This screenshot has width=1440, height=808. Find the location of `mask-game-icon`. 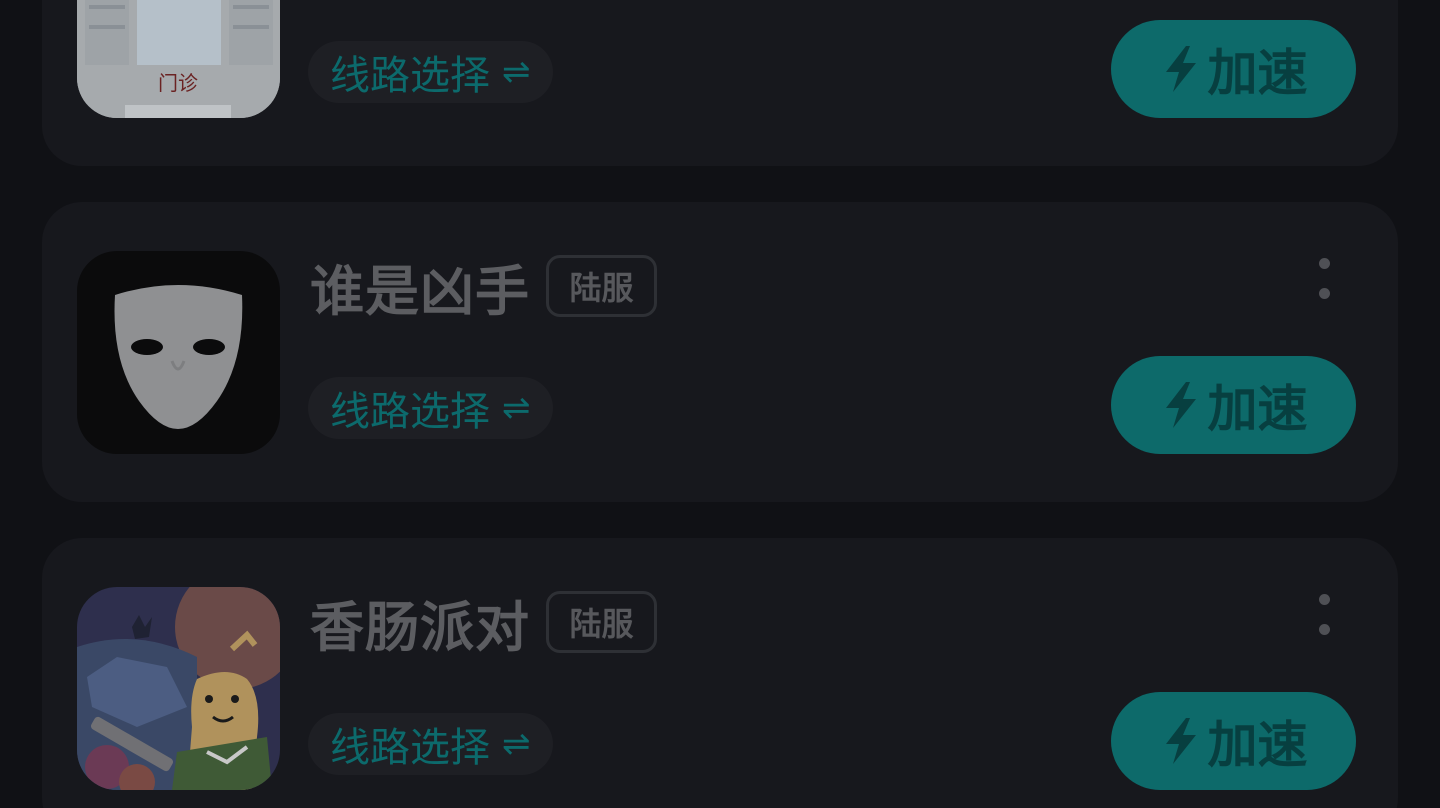

mask-game-icon is located at coordinates (178, 352).